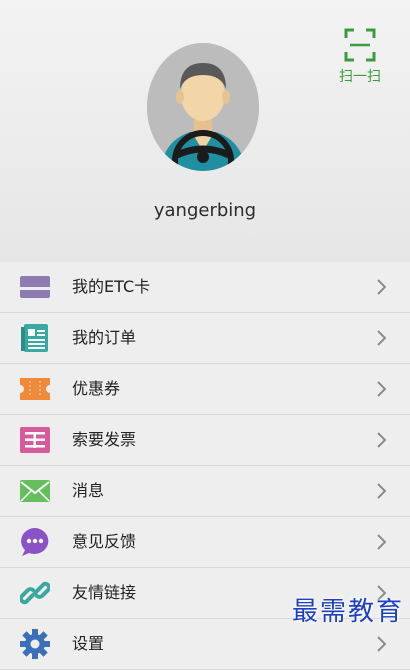  I want to click on menu-item-label: 消息, so click(88, 490).